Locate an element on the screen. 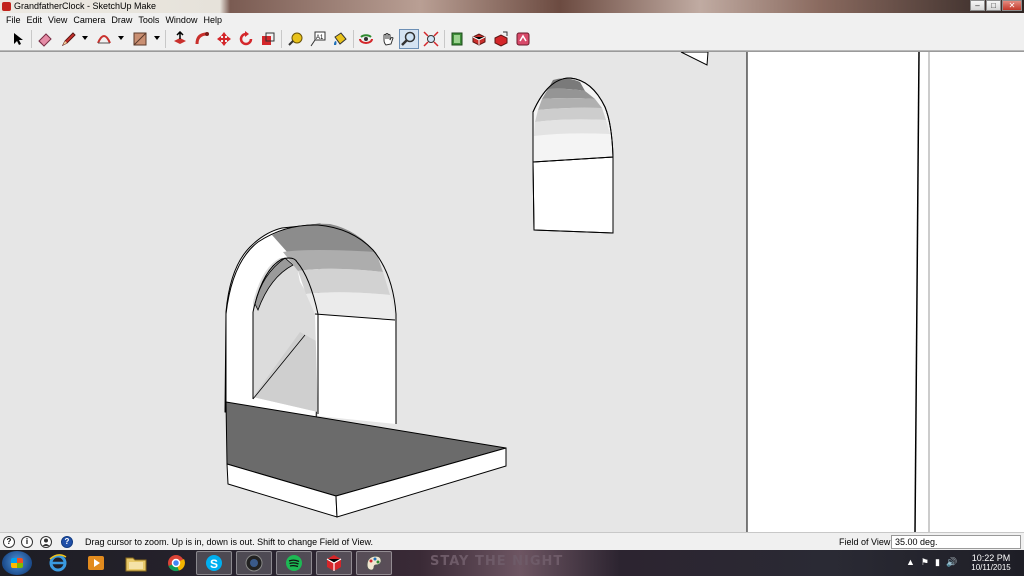 The image size is (1024, 576). network-icon: ▮ is located at coordinates (937, 562).